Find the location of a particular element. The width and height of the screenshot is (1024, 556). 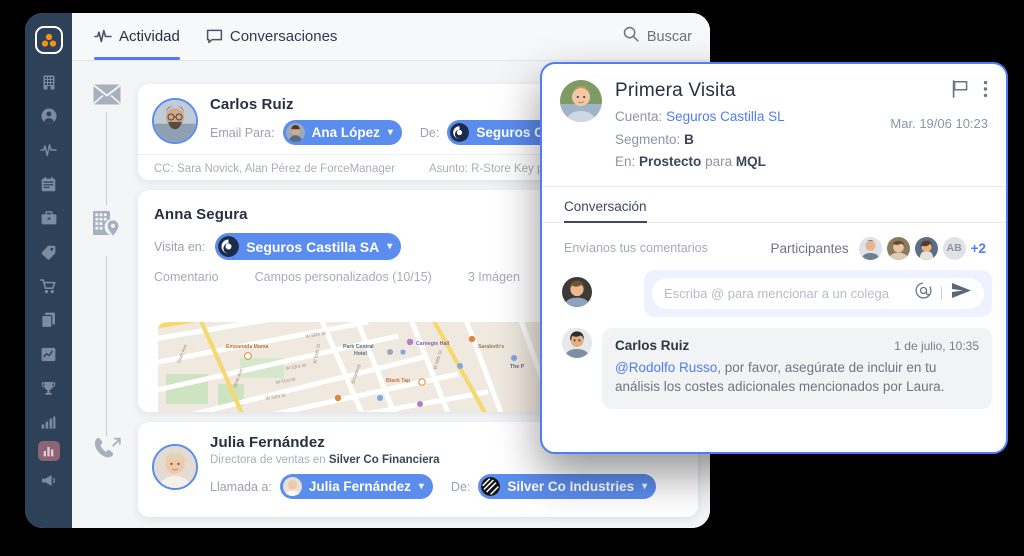

sidebar-item-contacts is located at coordinates (49, 116).